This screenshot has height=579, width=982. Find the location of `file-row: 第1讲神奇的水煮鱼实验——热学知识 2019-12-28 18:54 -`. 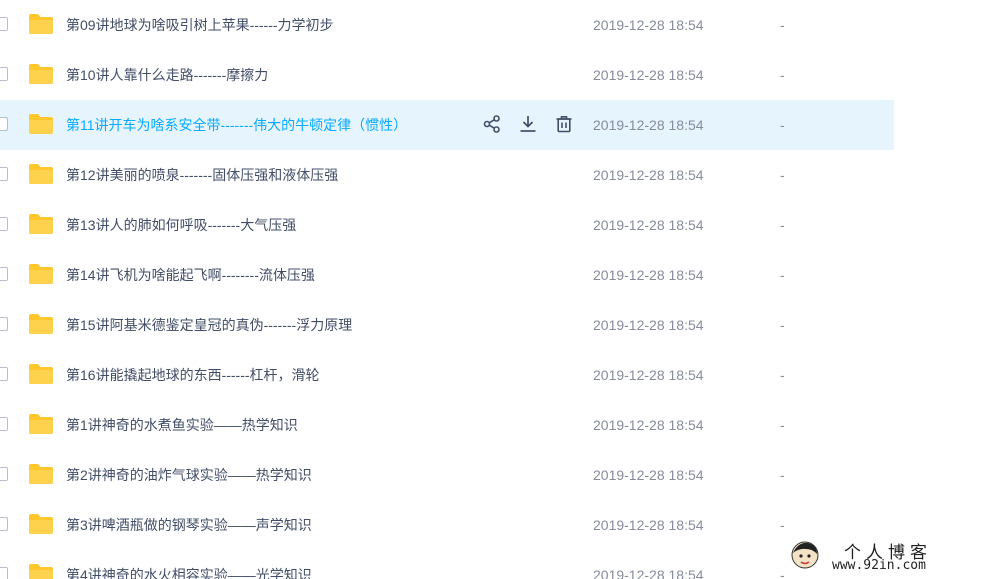

file-row: 第1讲神奇的水煮鱼实验——热学知识 2019-12-28 18:54 - is located at coordinates (447, 425).